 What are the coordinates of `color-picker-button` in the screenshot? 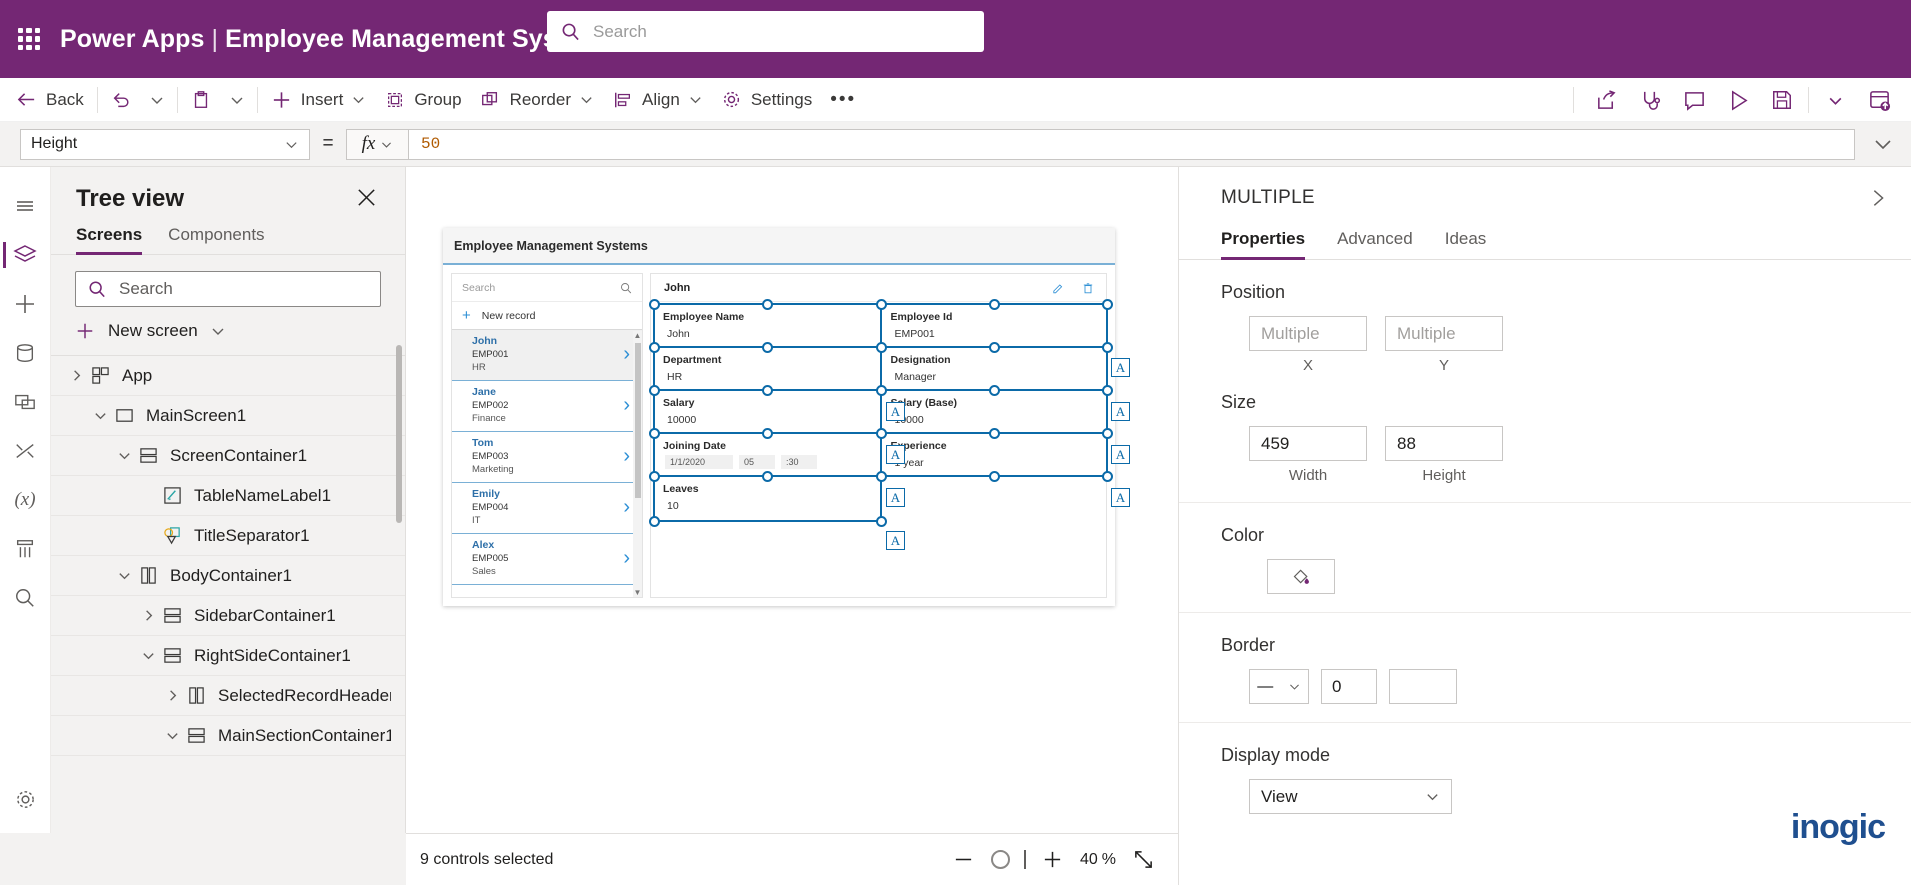 It's located at (1301, 576).